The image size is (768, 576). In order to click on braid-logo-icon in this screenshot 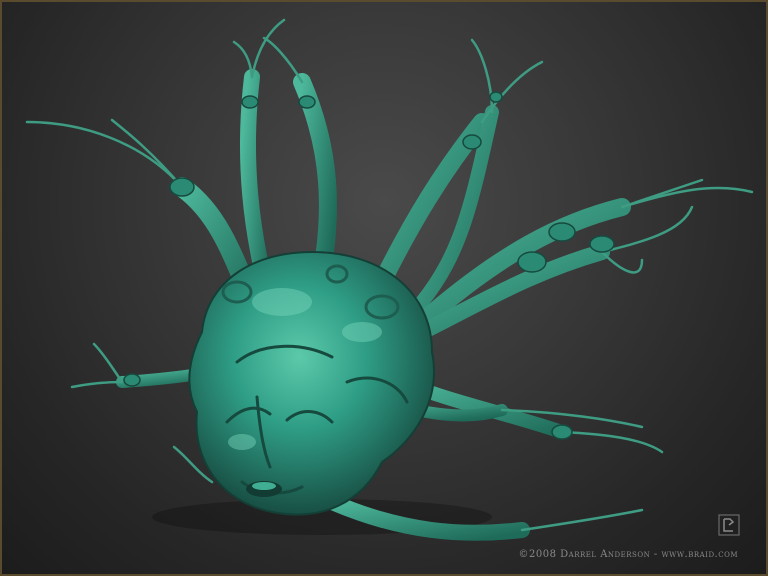, I will do `click(729, 525)`.